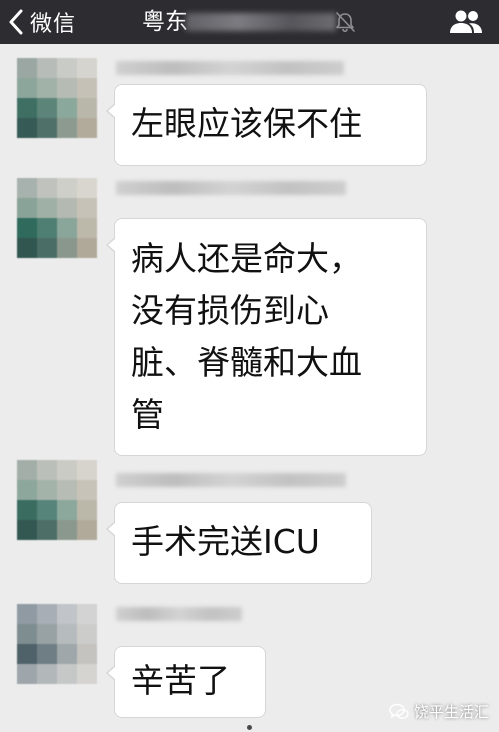 The height and width of the screenshot is (732, 499). I want to click on back-label: 微信, so click(53, 24).